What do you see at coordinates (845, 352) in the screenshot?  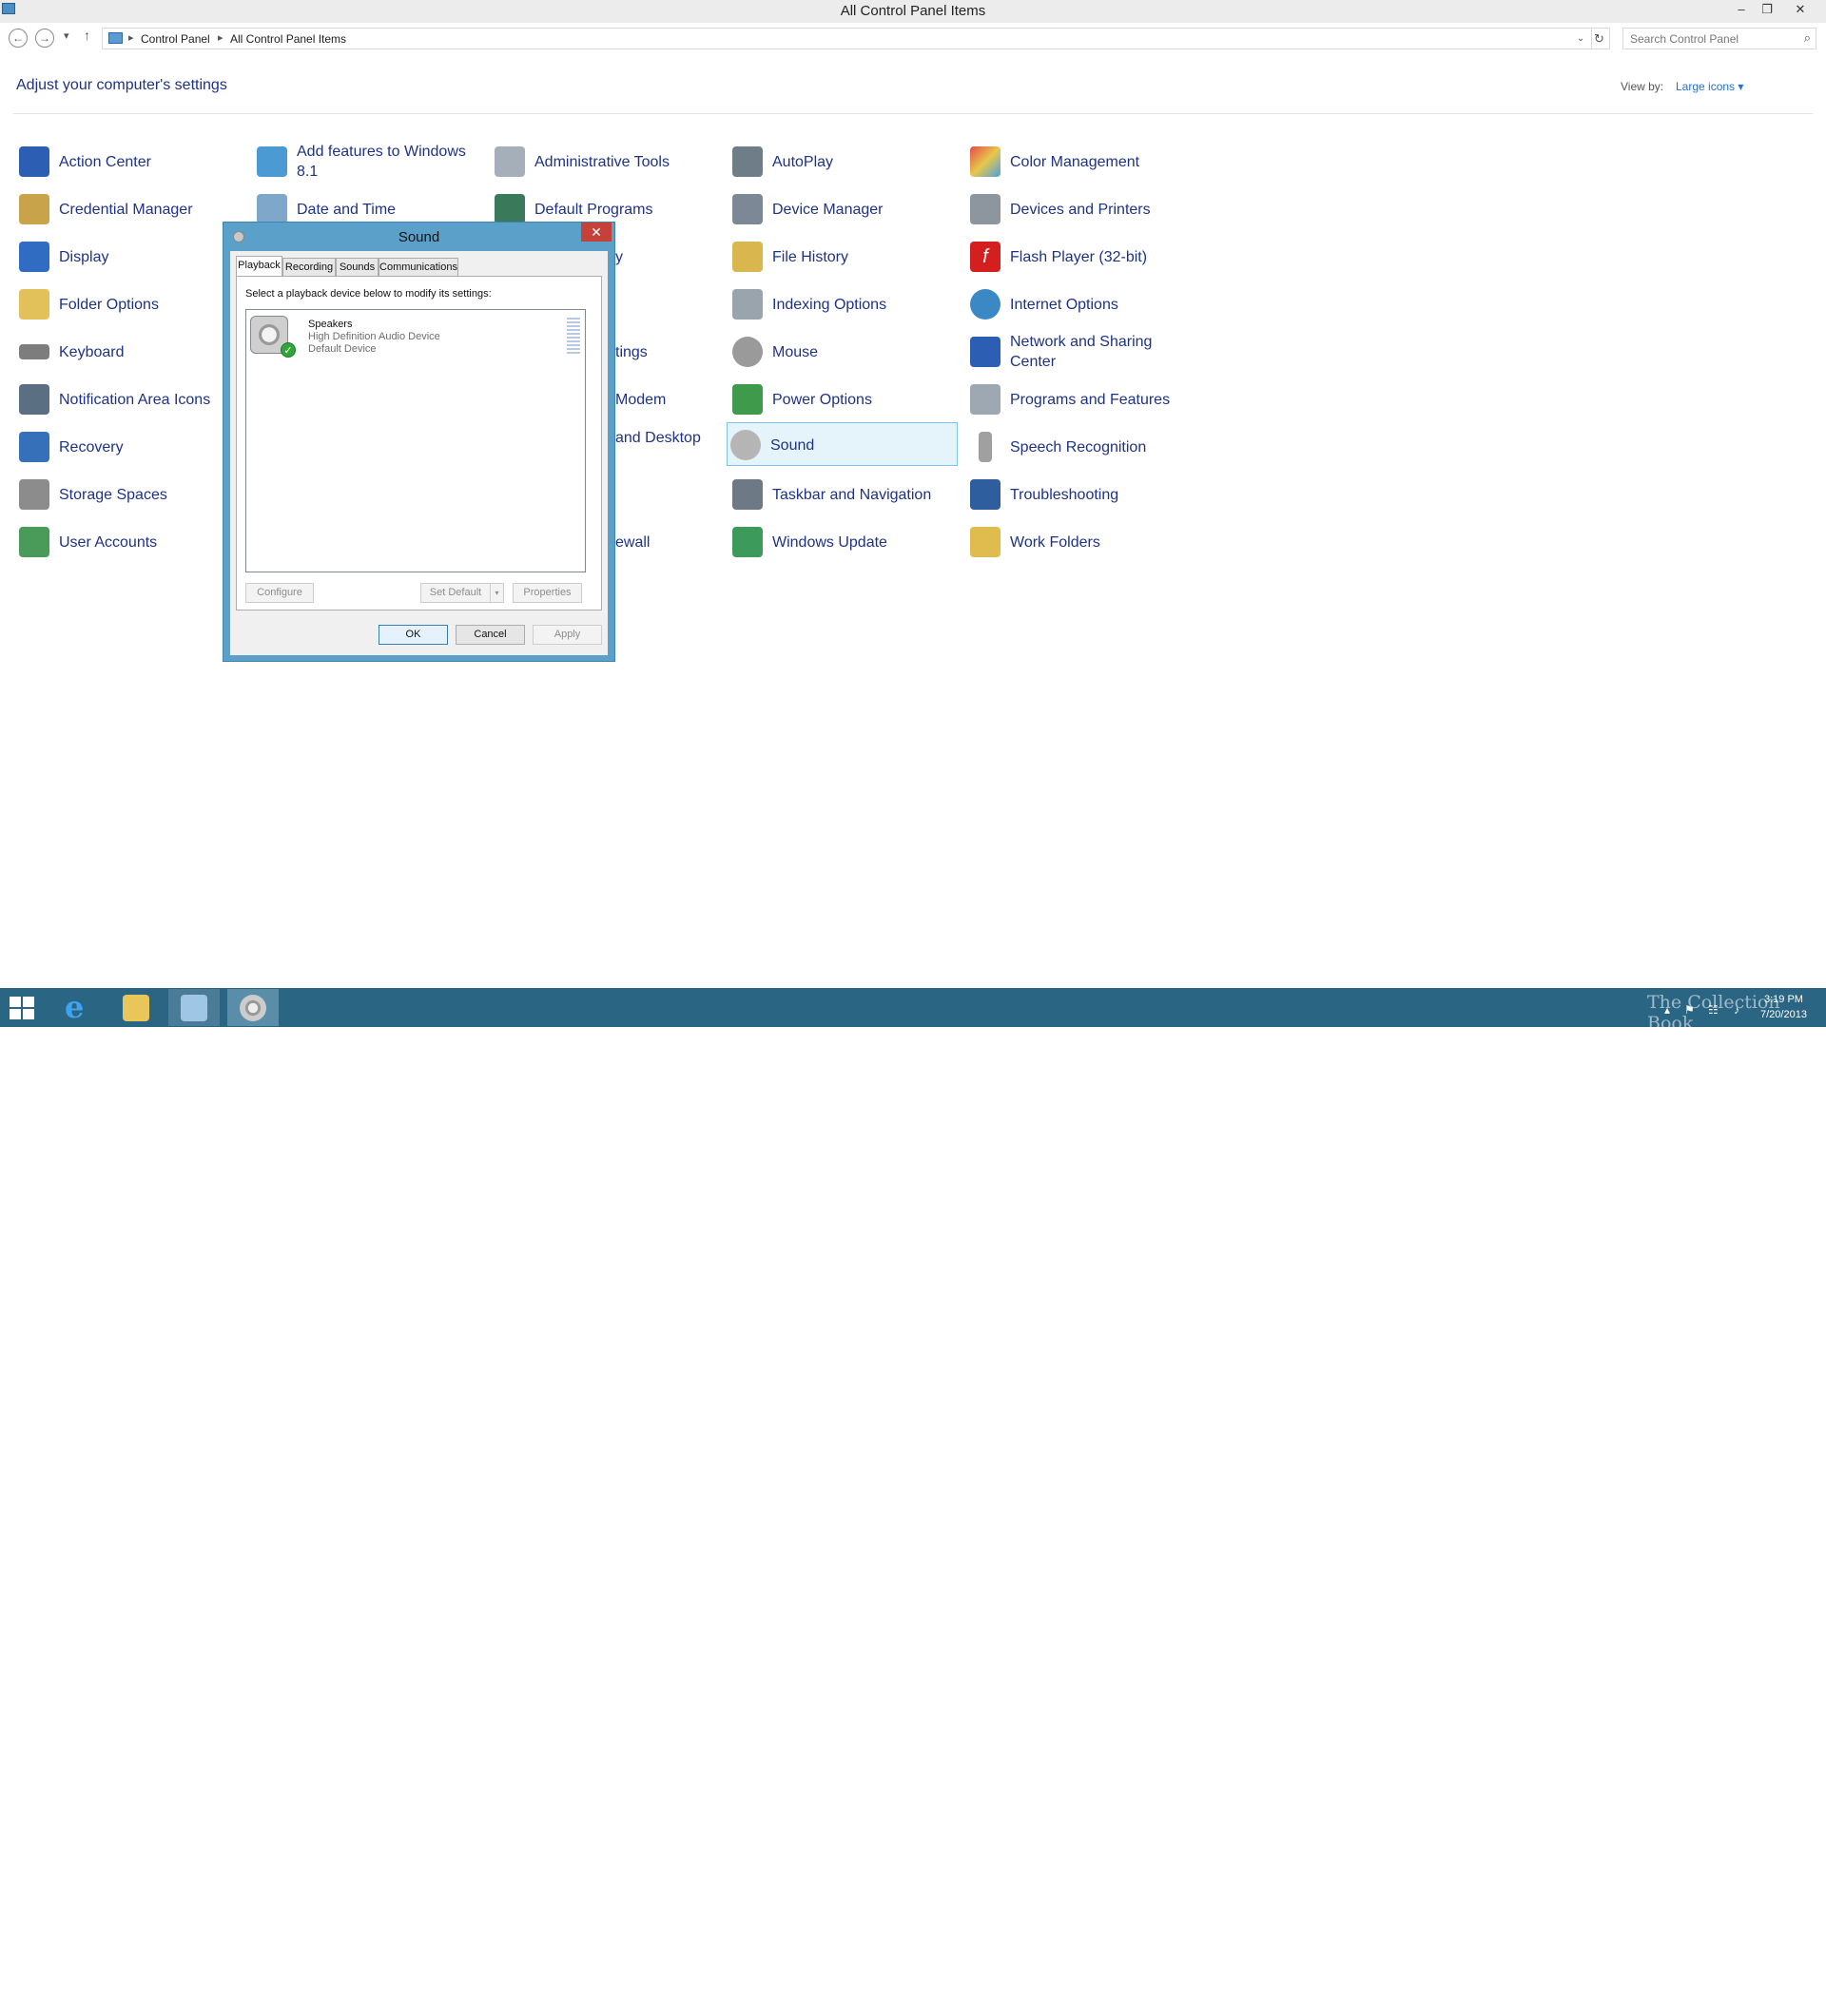 I see `item-mouse: Mouse` at bounding box center [845, 352].